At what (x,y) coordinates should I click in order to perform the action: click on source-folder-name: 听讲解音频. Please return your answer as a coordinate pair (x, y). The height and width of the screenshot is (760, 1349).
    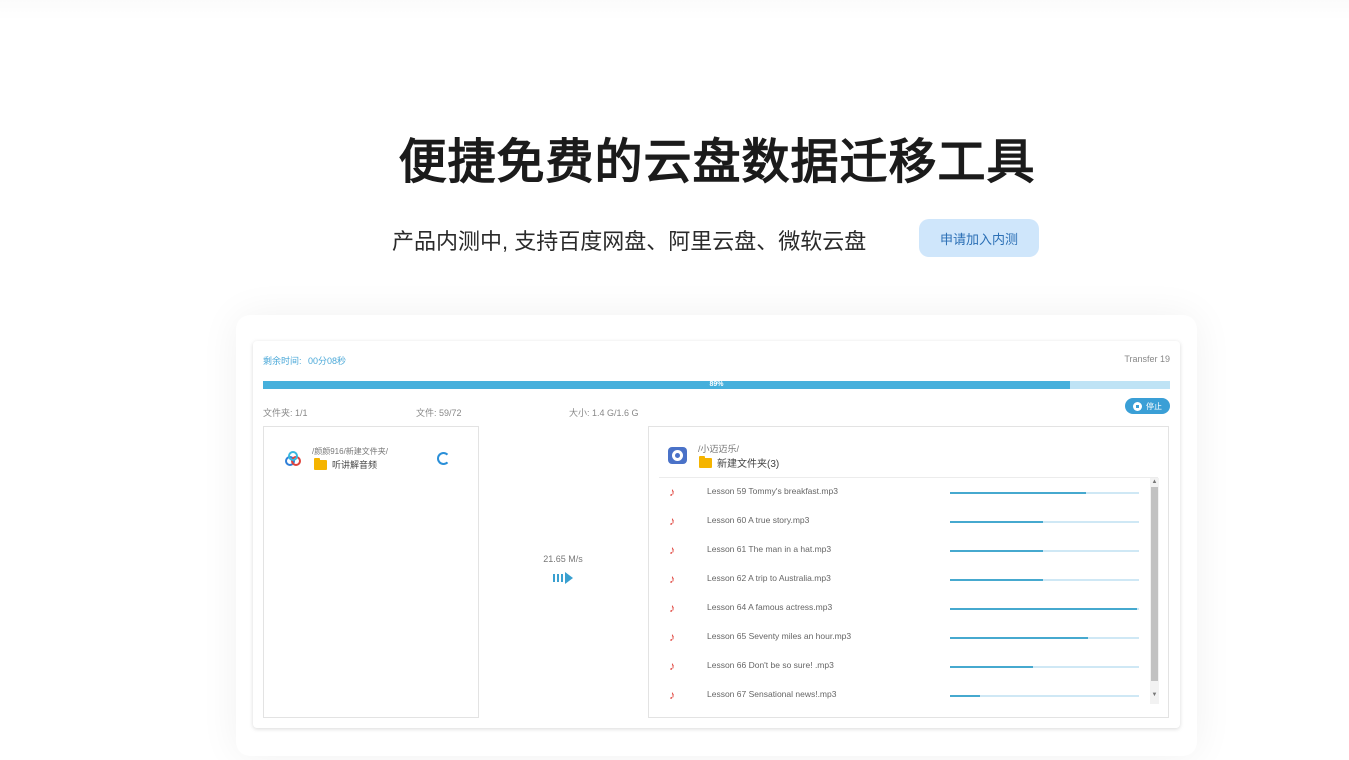
    Looking at the image, I should click on (355, 465).